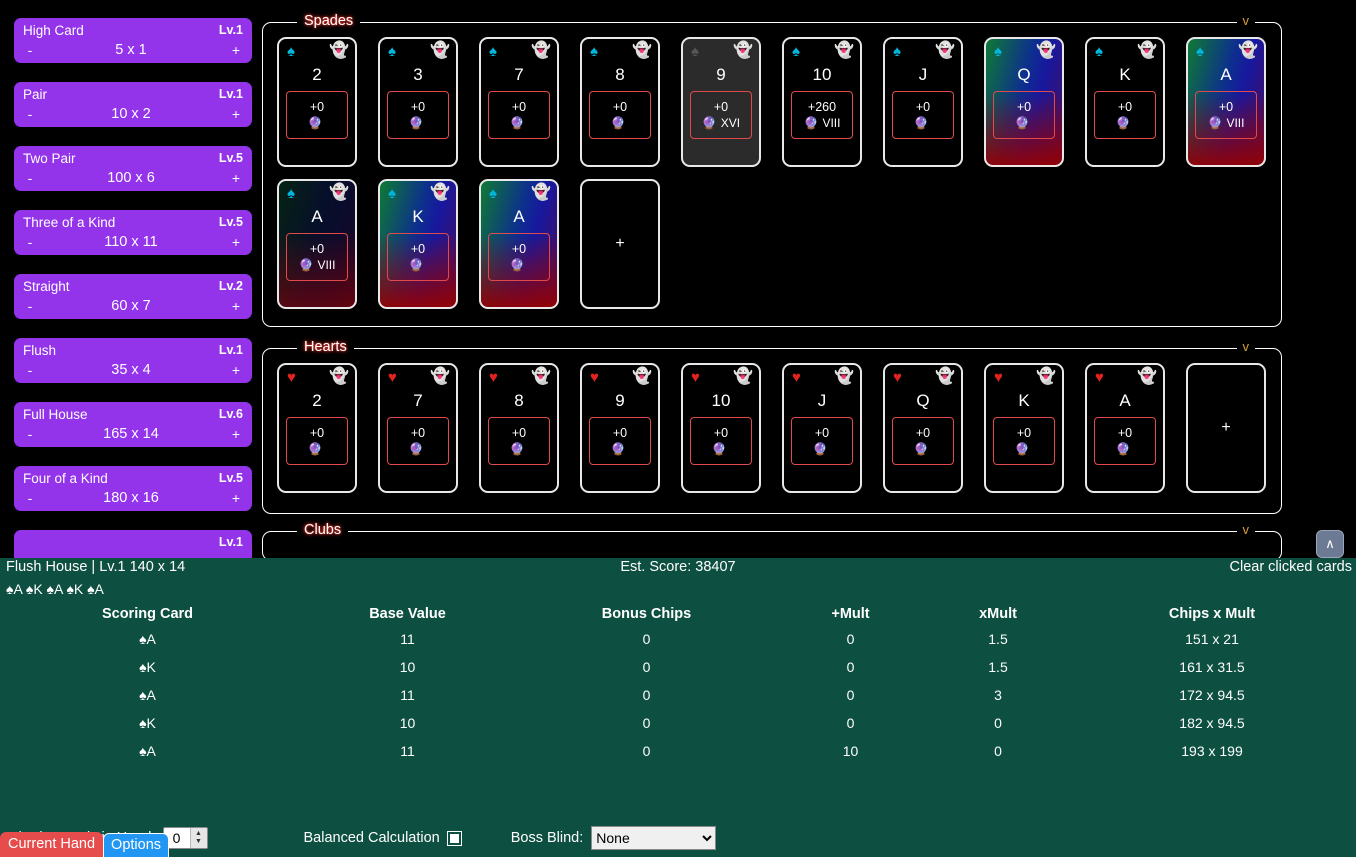  Describe the element at coordinates (185, 838) in the screenshot. I see `chariot-cards-stepper: 0 ▲ ▼` at that location.